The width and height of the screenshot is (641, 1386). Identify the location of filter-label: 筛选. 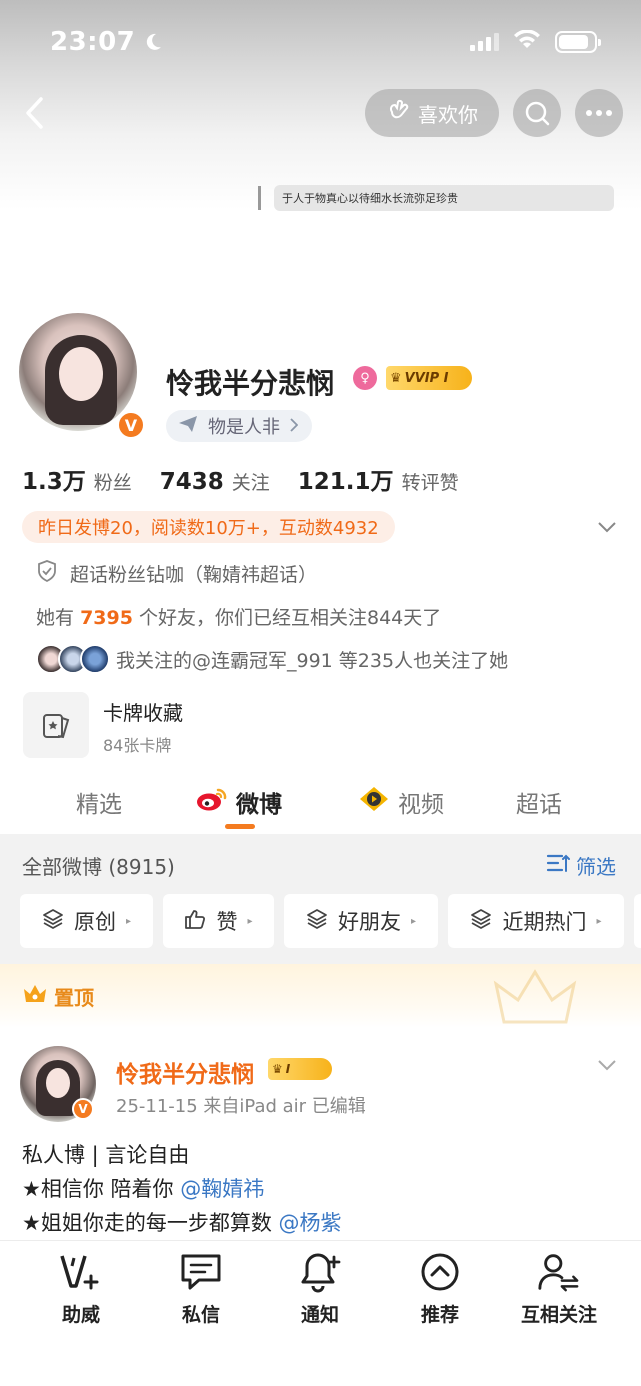
(596, 867).